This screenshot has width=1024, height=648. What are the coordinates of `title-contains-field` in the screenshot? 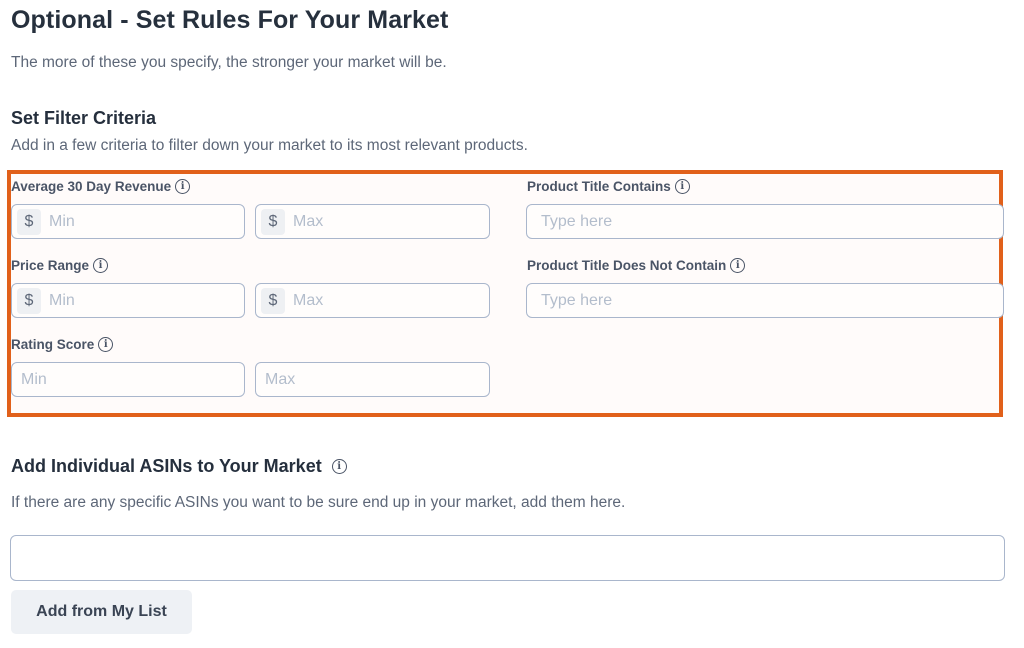 It's located at (765, 221).